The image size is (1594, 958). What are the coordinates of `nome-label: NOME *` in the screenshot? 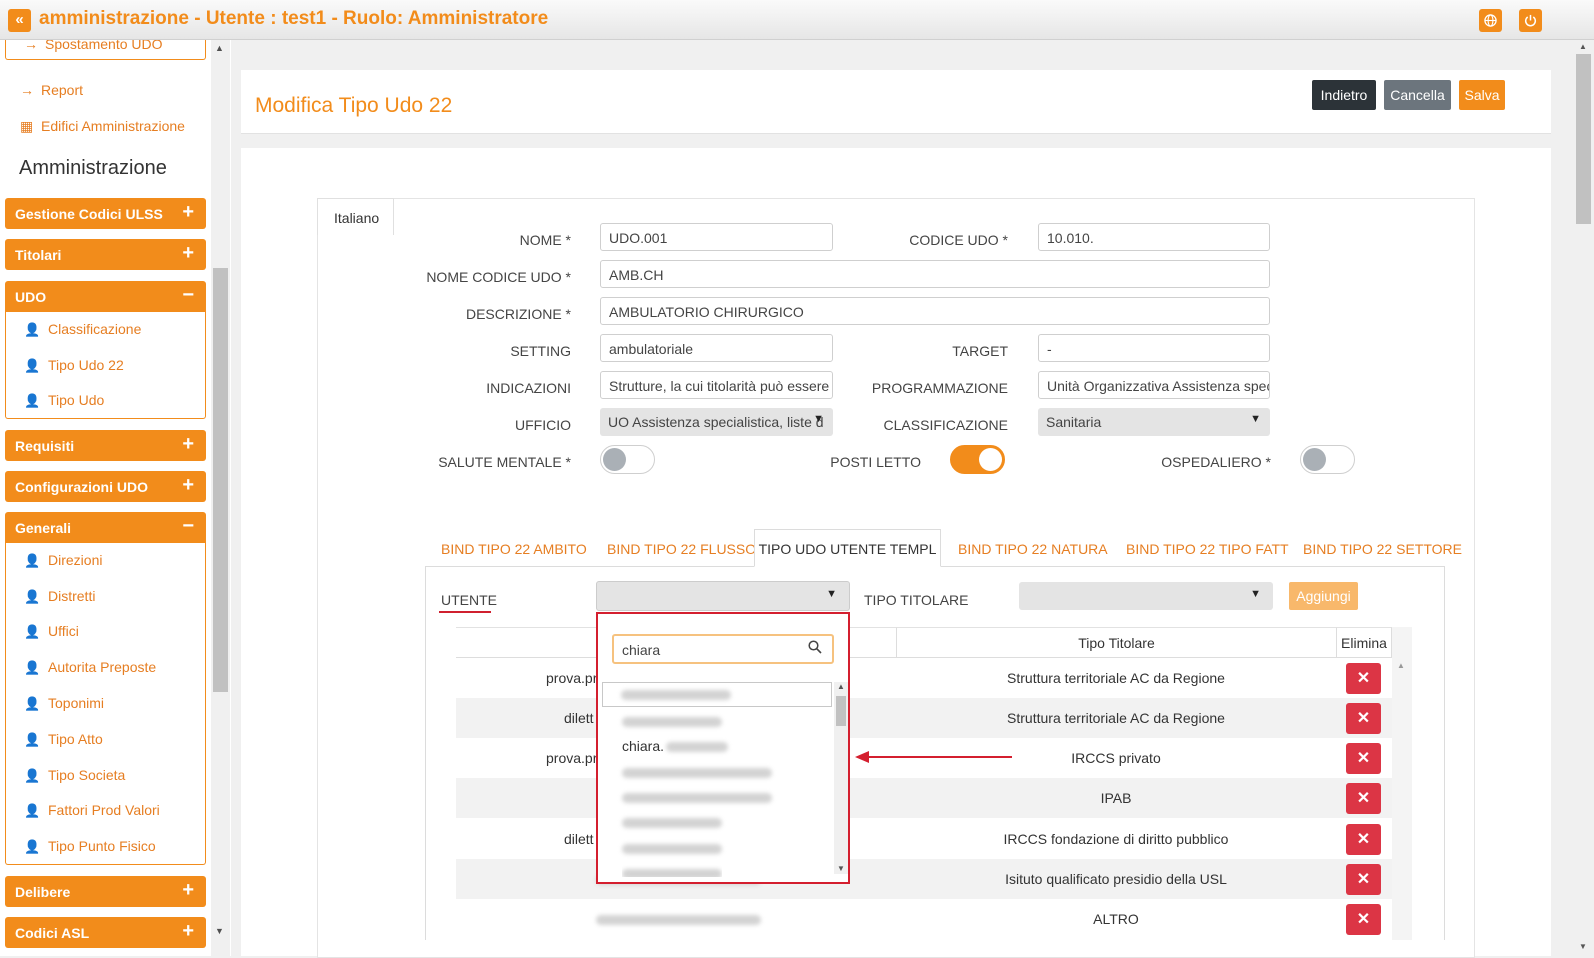 It's located at (545, 240).